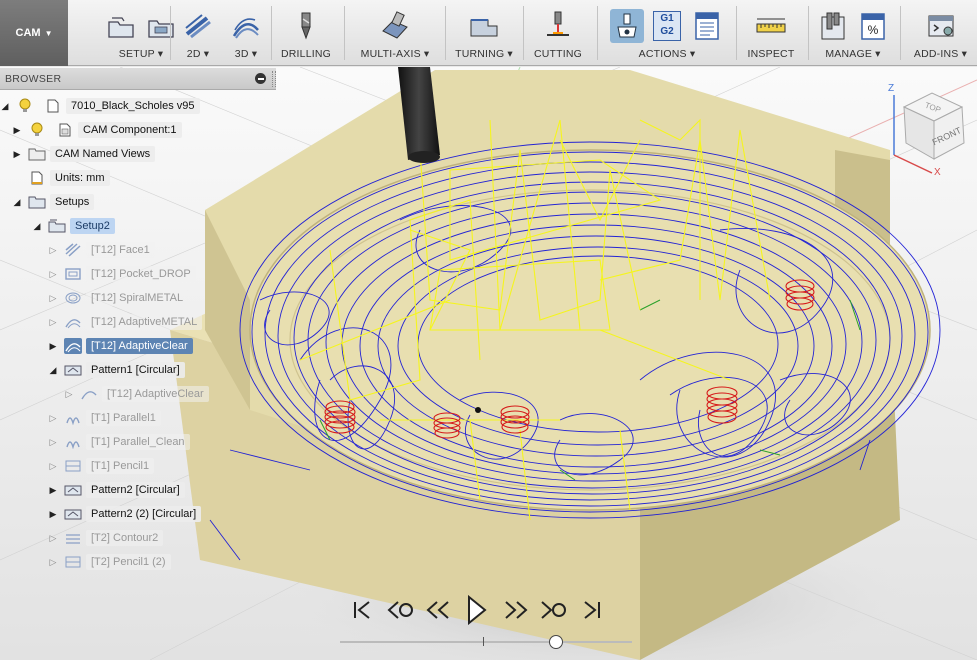 This screenshot has height=660, width=977. I want to click on skip-to-start-button, so click(363, 610).